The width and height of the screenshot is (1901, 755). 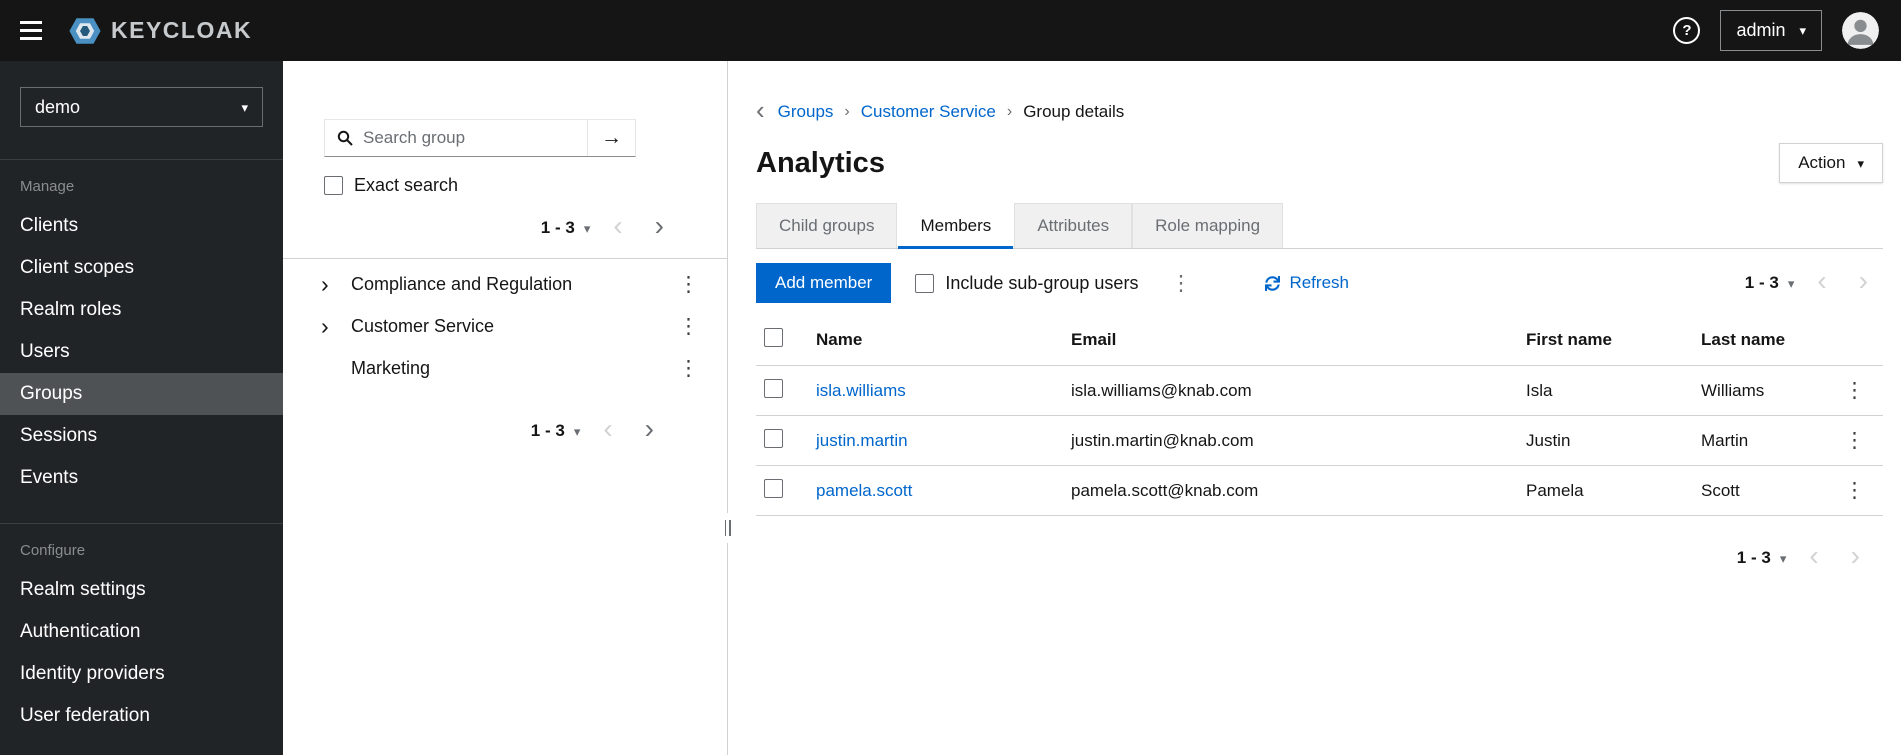 What do you see at coordinates (510, 326) in the screenshot?
I see `group-name: Customer Service` at bounding box center [510, 326].